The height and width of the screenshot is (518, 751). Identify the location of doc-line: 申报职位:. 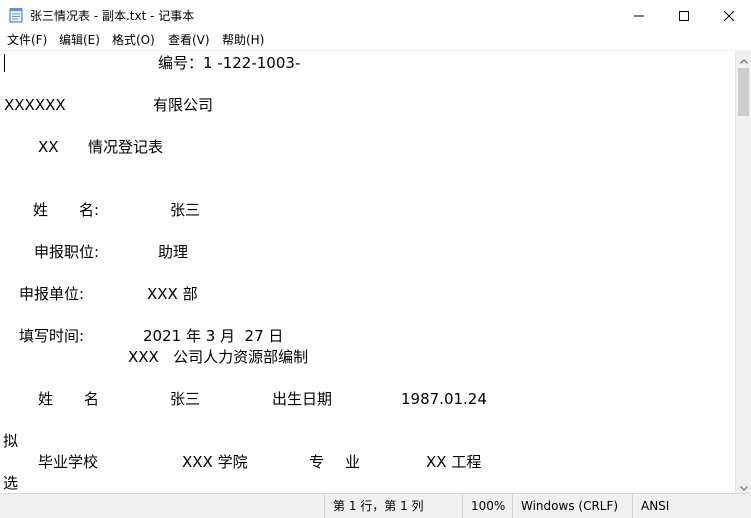
(67, 252).